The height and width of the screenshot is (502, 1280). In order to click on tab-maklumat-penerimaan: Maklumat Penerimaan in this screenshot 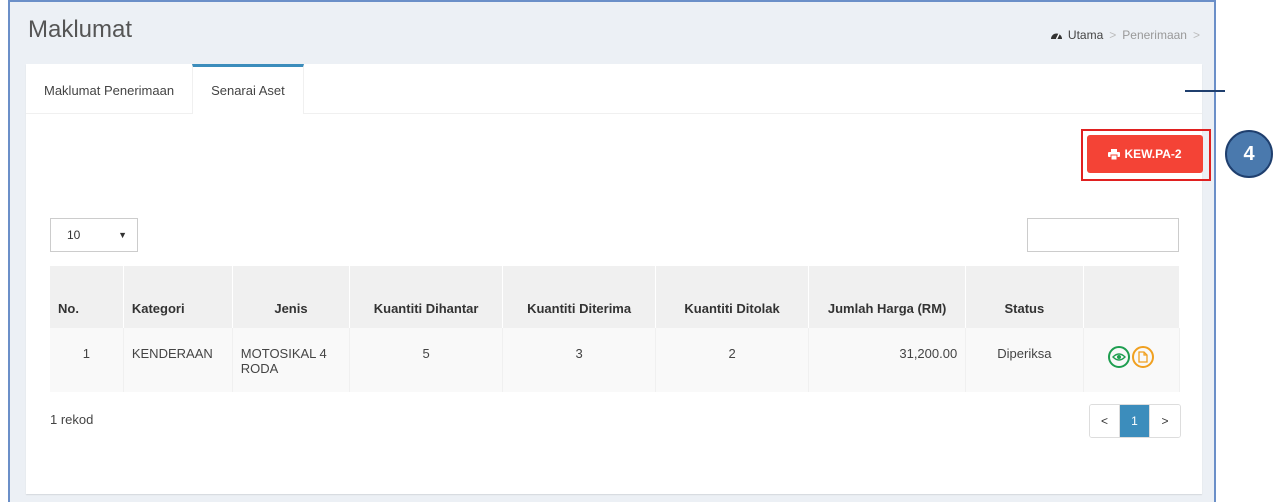, I will do `click(109, 89)`.